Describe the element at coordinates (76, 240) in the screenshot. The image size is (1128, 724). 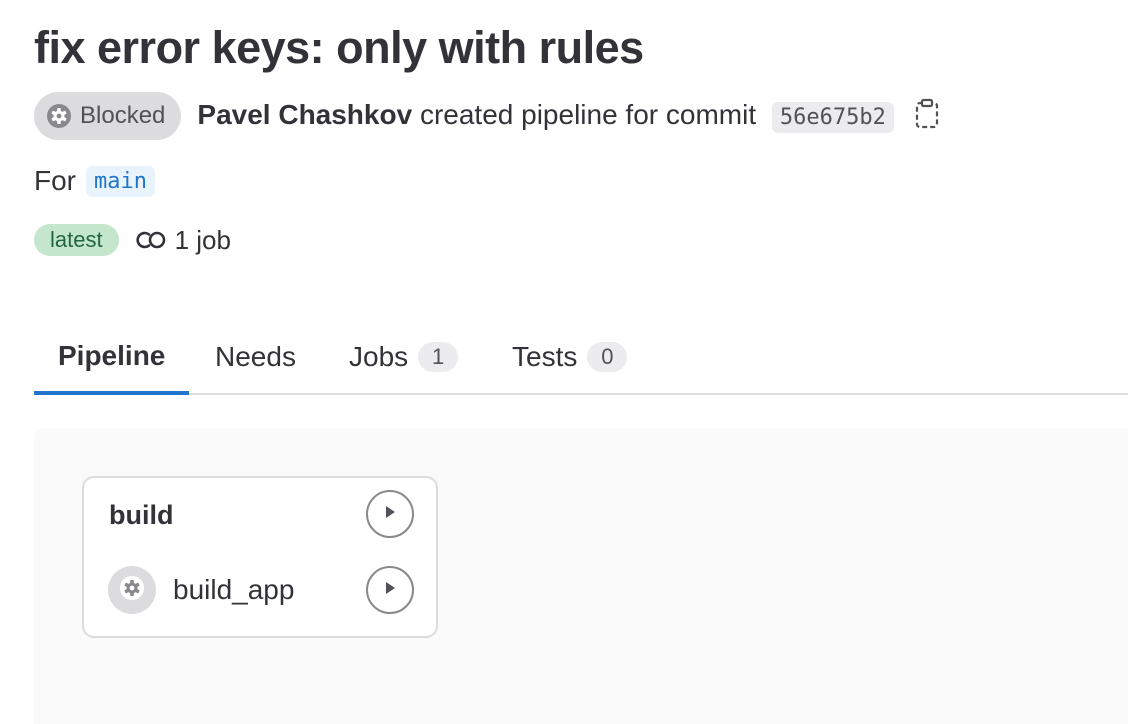
I see `latest-badge: latest` at that location.